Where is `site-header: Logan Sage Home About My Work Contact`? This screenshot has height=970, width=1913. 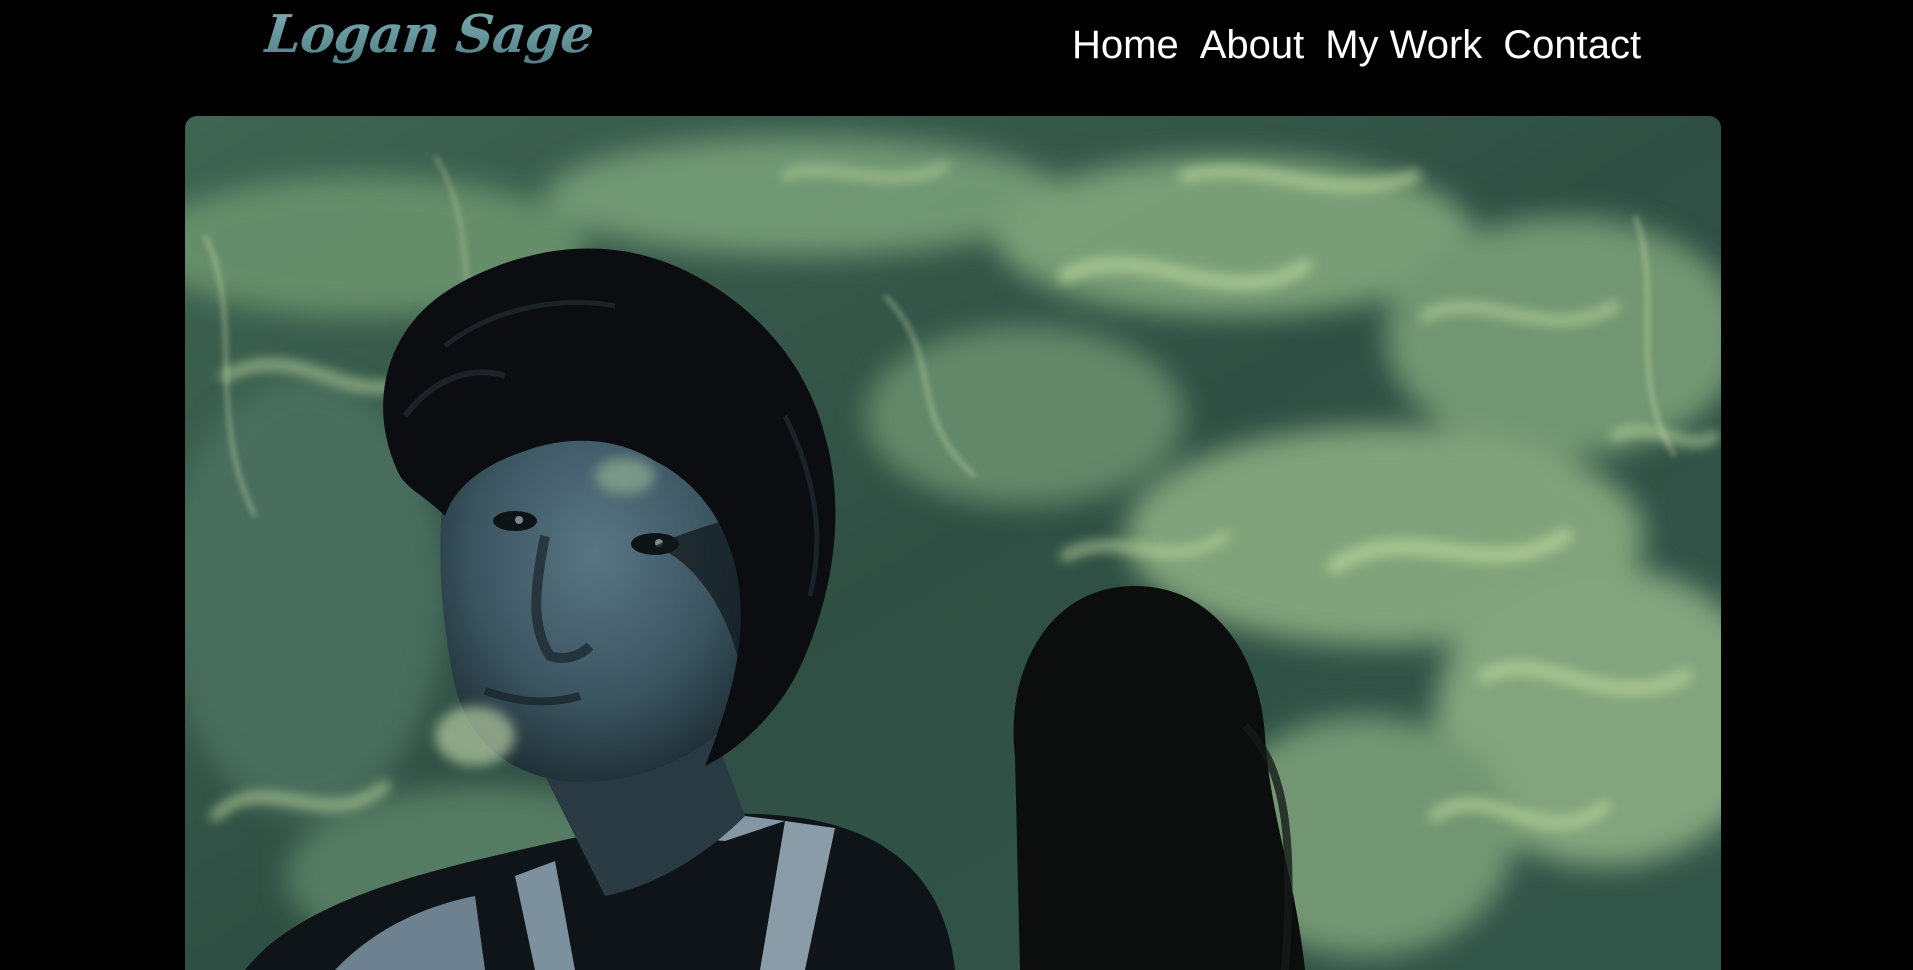 site-header: Logan Sage Home About My Work Contact is located at coordinates (956, 58).